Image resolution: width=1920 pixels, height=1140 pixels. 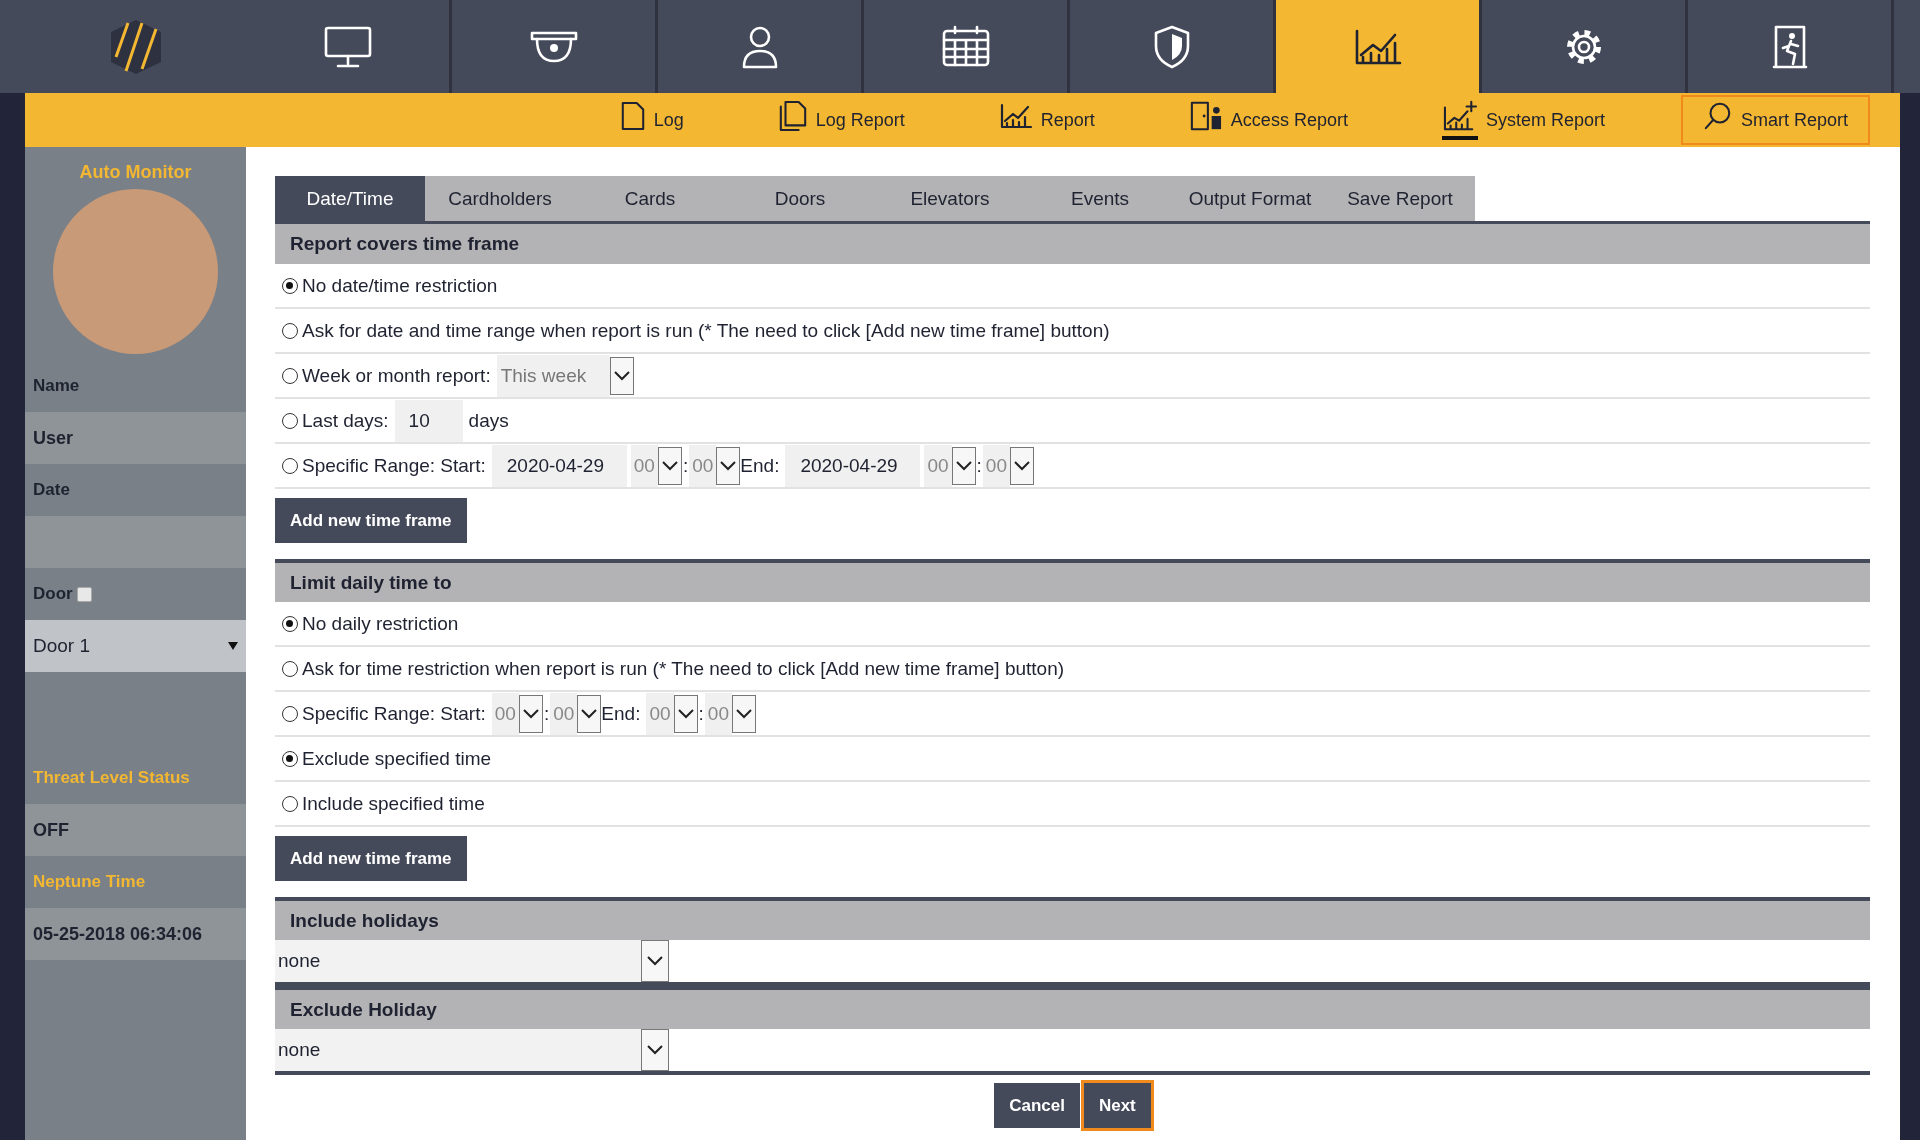 I want to click on field-label: Door, so click(x=53, y=594).